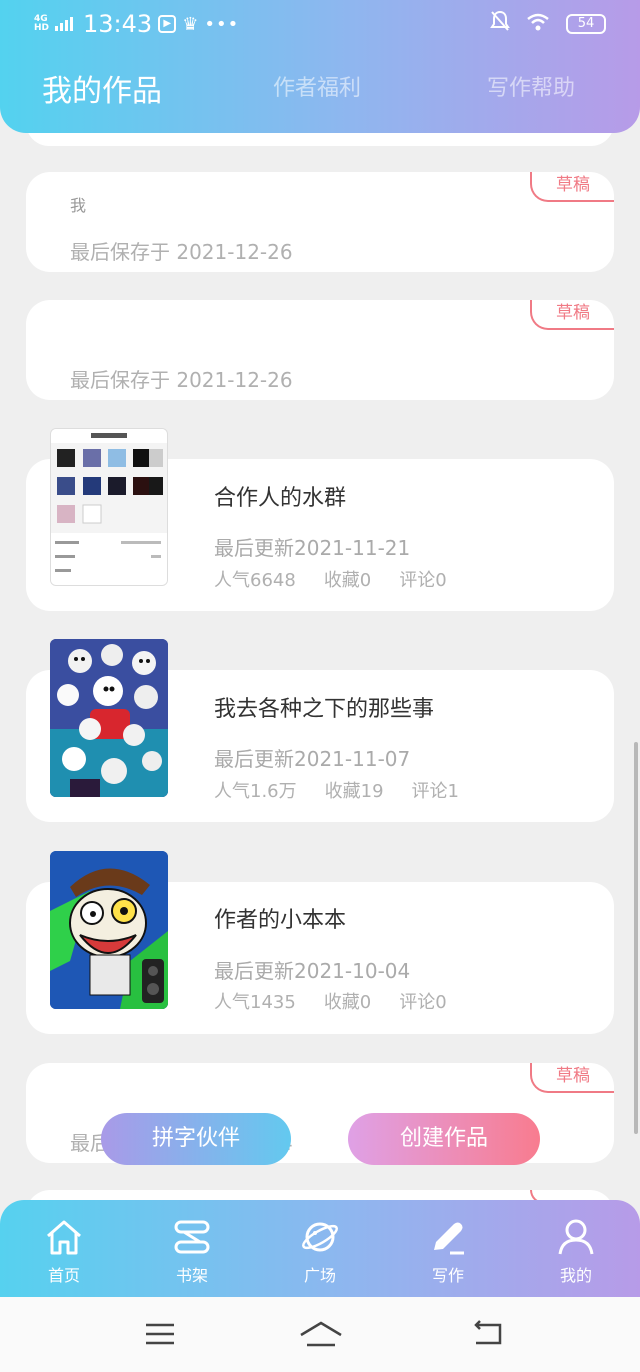 The width and height of the screenshot is (640, 1372). What do you see at coordinates (190, 24) in the screenshot?
I see `crown-icon: ♛` at bounding box center [190, 24].